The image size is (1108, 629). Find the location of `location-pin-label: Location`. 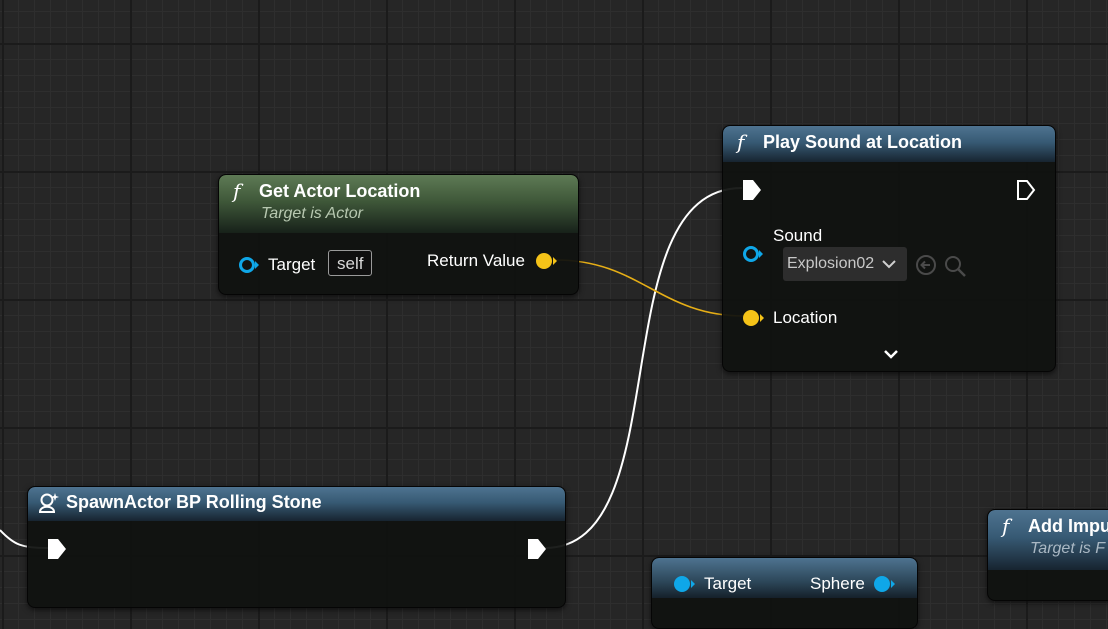

location-pin-label: Location is located at coordinates (805, 317).